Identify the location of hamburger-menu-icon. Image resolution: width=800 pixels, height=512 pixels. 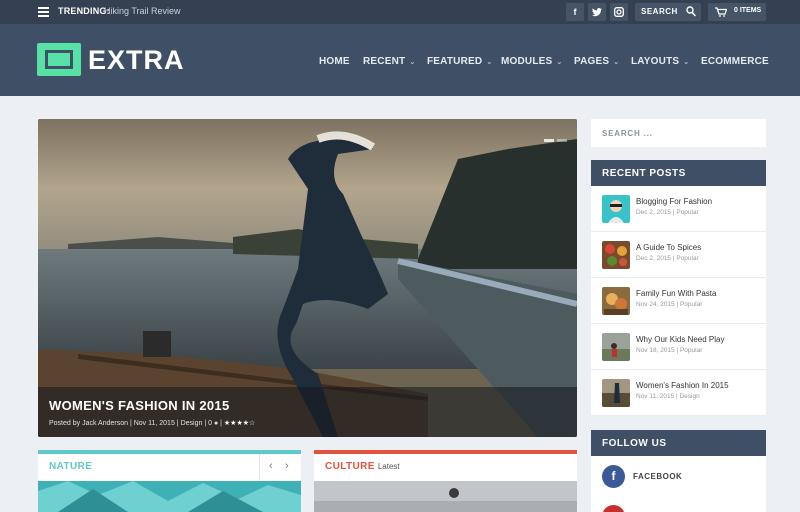
(43, 12).